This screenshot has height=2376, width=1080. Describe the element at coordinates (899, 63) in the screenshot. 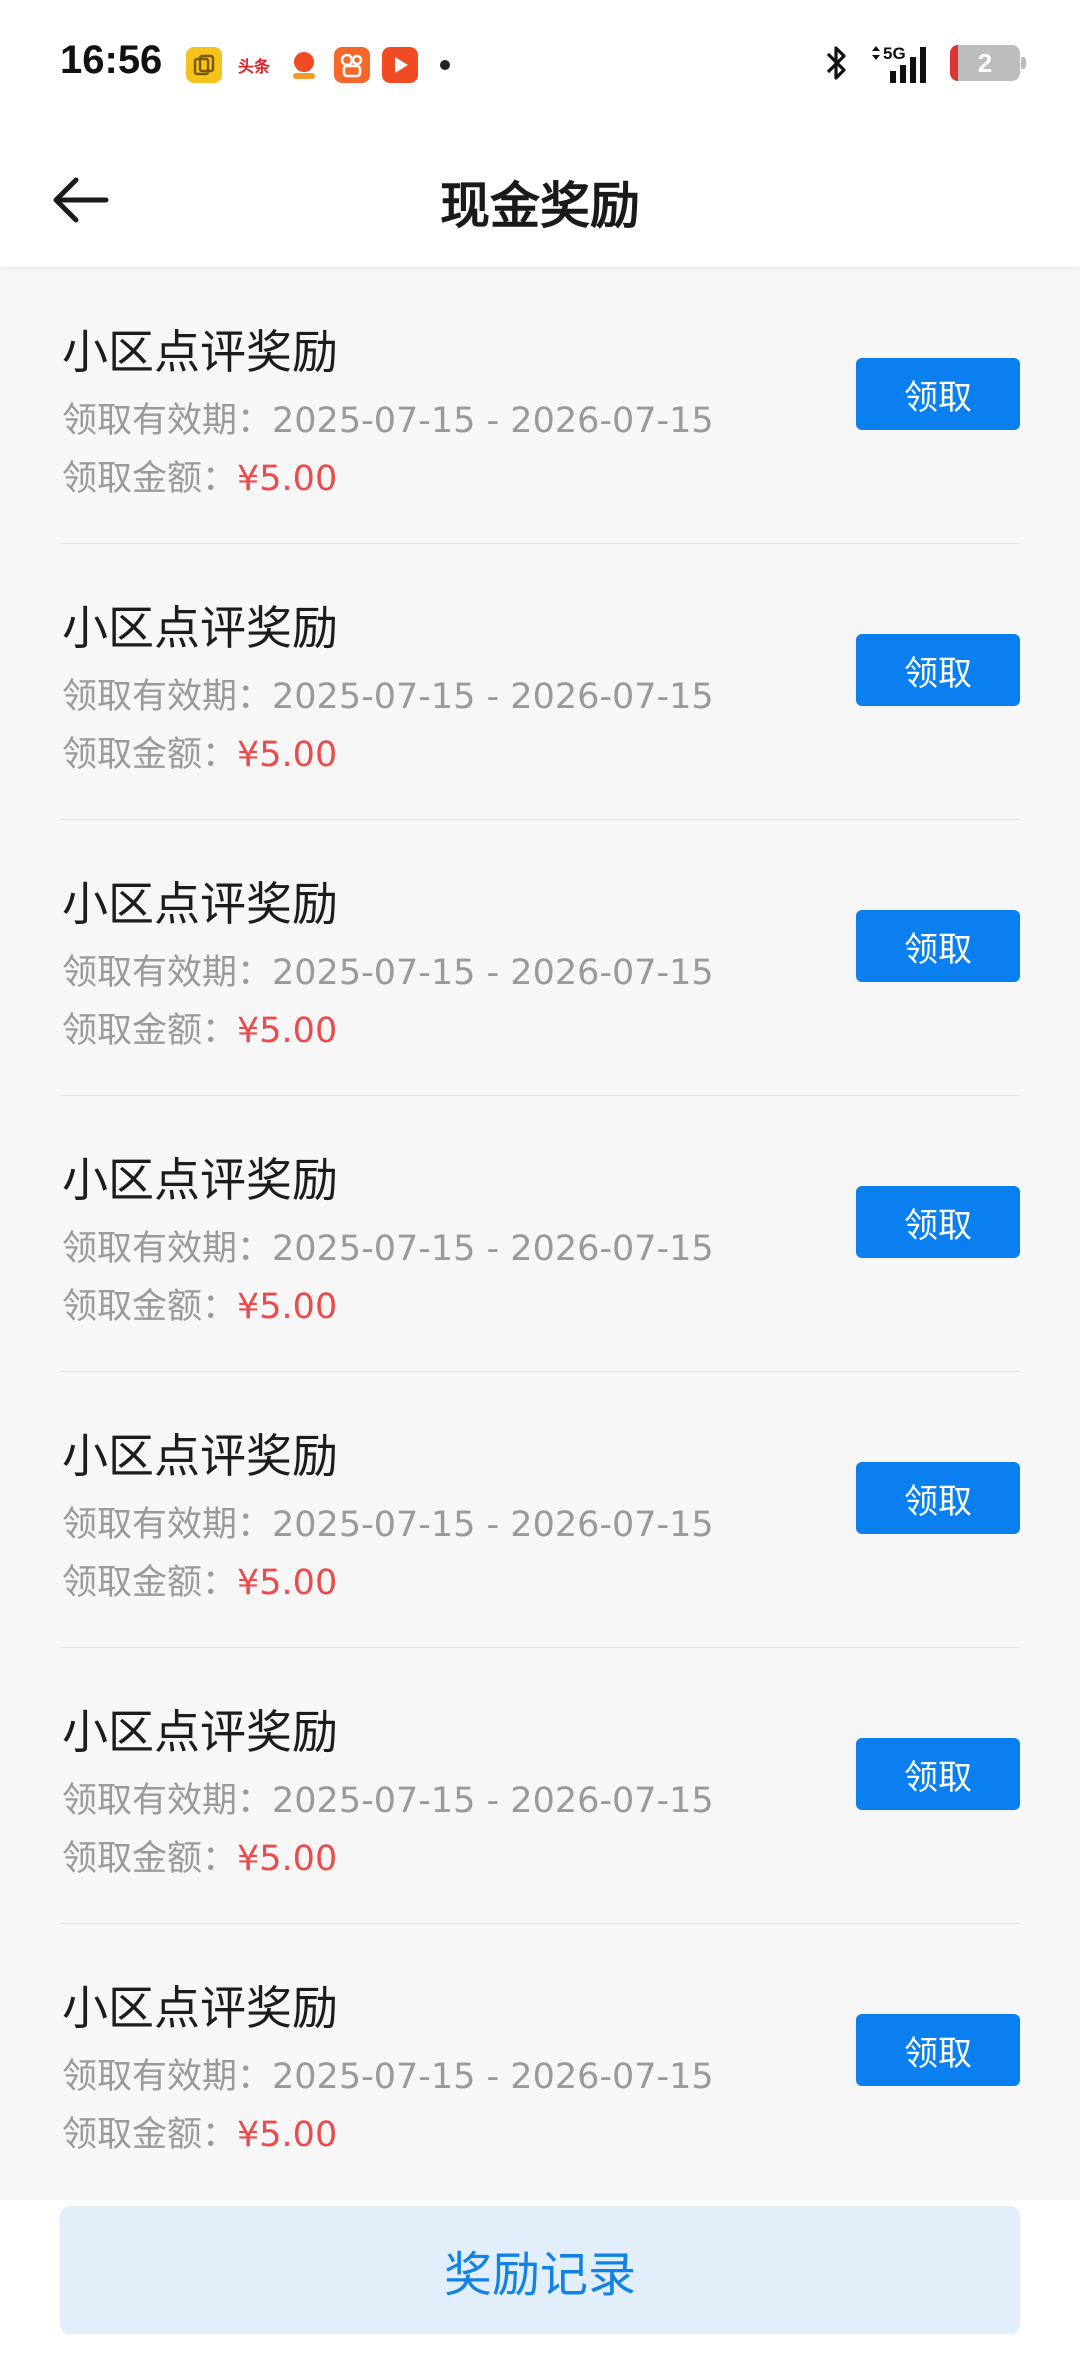

I see `signal-5g-icon: 5G` at that location.